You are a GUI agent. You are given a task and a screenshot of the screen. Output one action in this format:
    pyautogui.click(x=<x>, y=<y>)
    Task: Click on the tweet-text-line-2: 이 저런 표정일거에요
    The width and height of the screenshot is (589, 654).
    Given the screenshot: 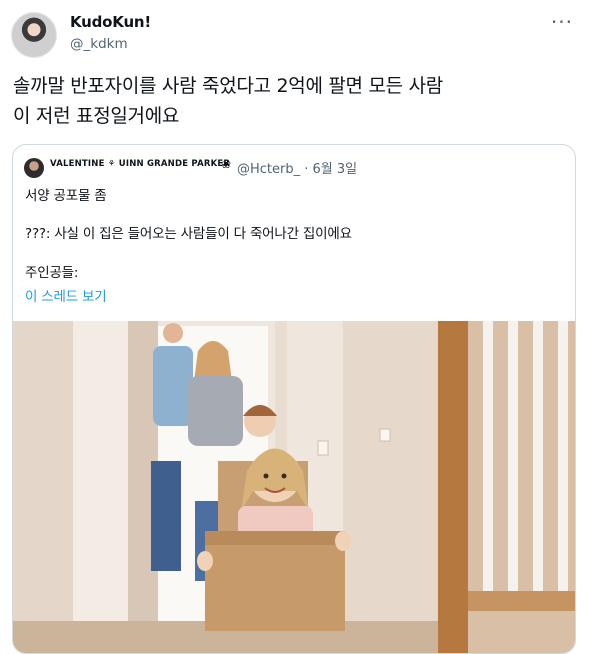 What is the action you would take?
    pyautogui.click(x=96, y=116)
    